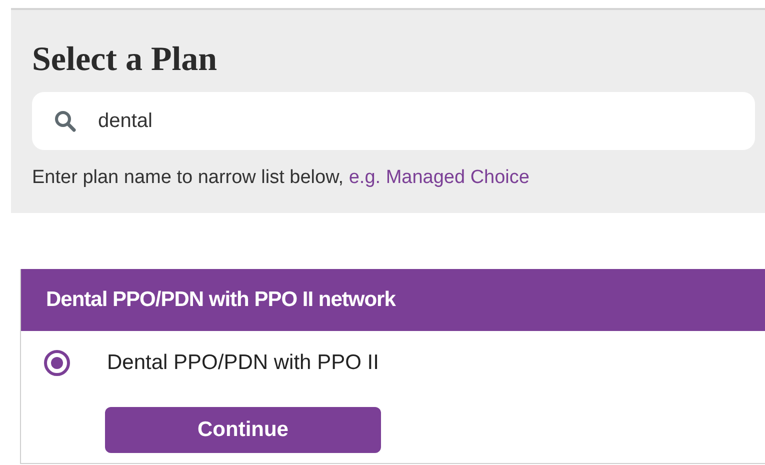  What do you see at coordinates (243, 363) in the screenshot?
I see `option-label: Dental PPO/PDN with PPO II` at bounding box center [243, 363].